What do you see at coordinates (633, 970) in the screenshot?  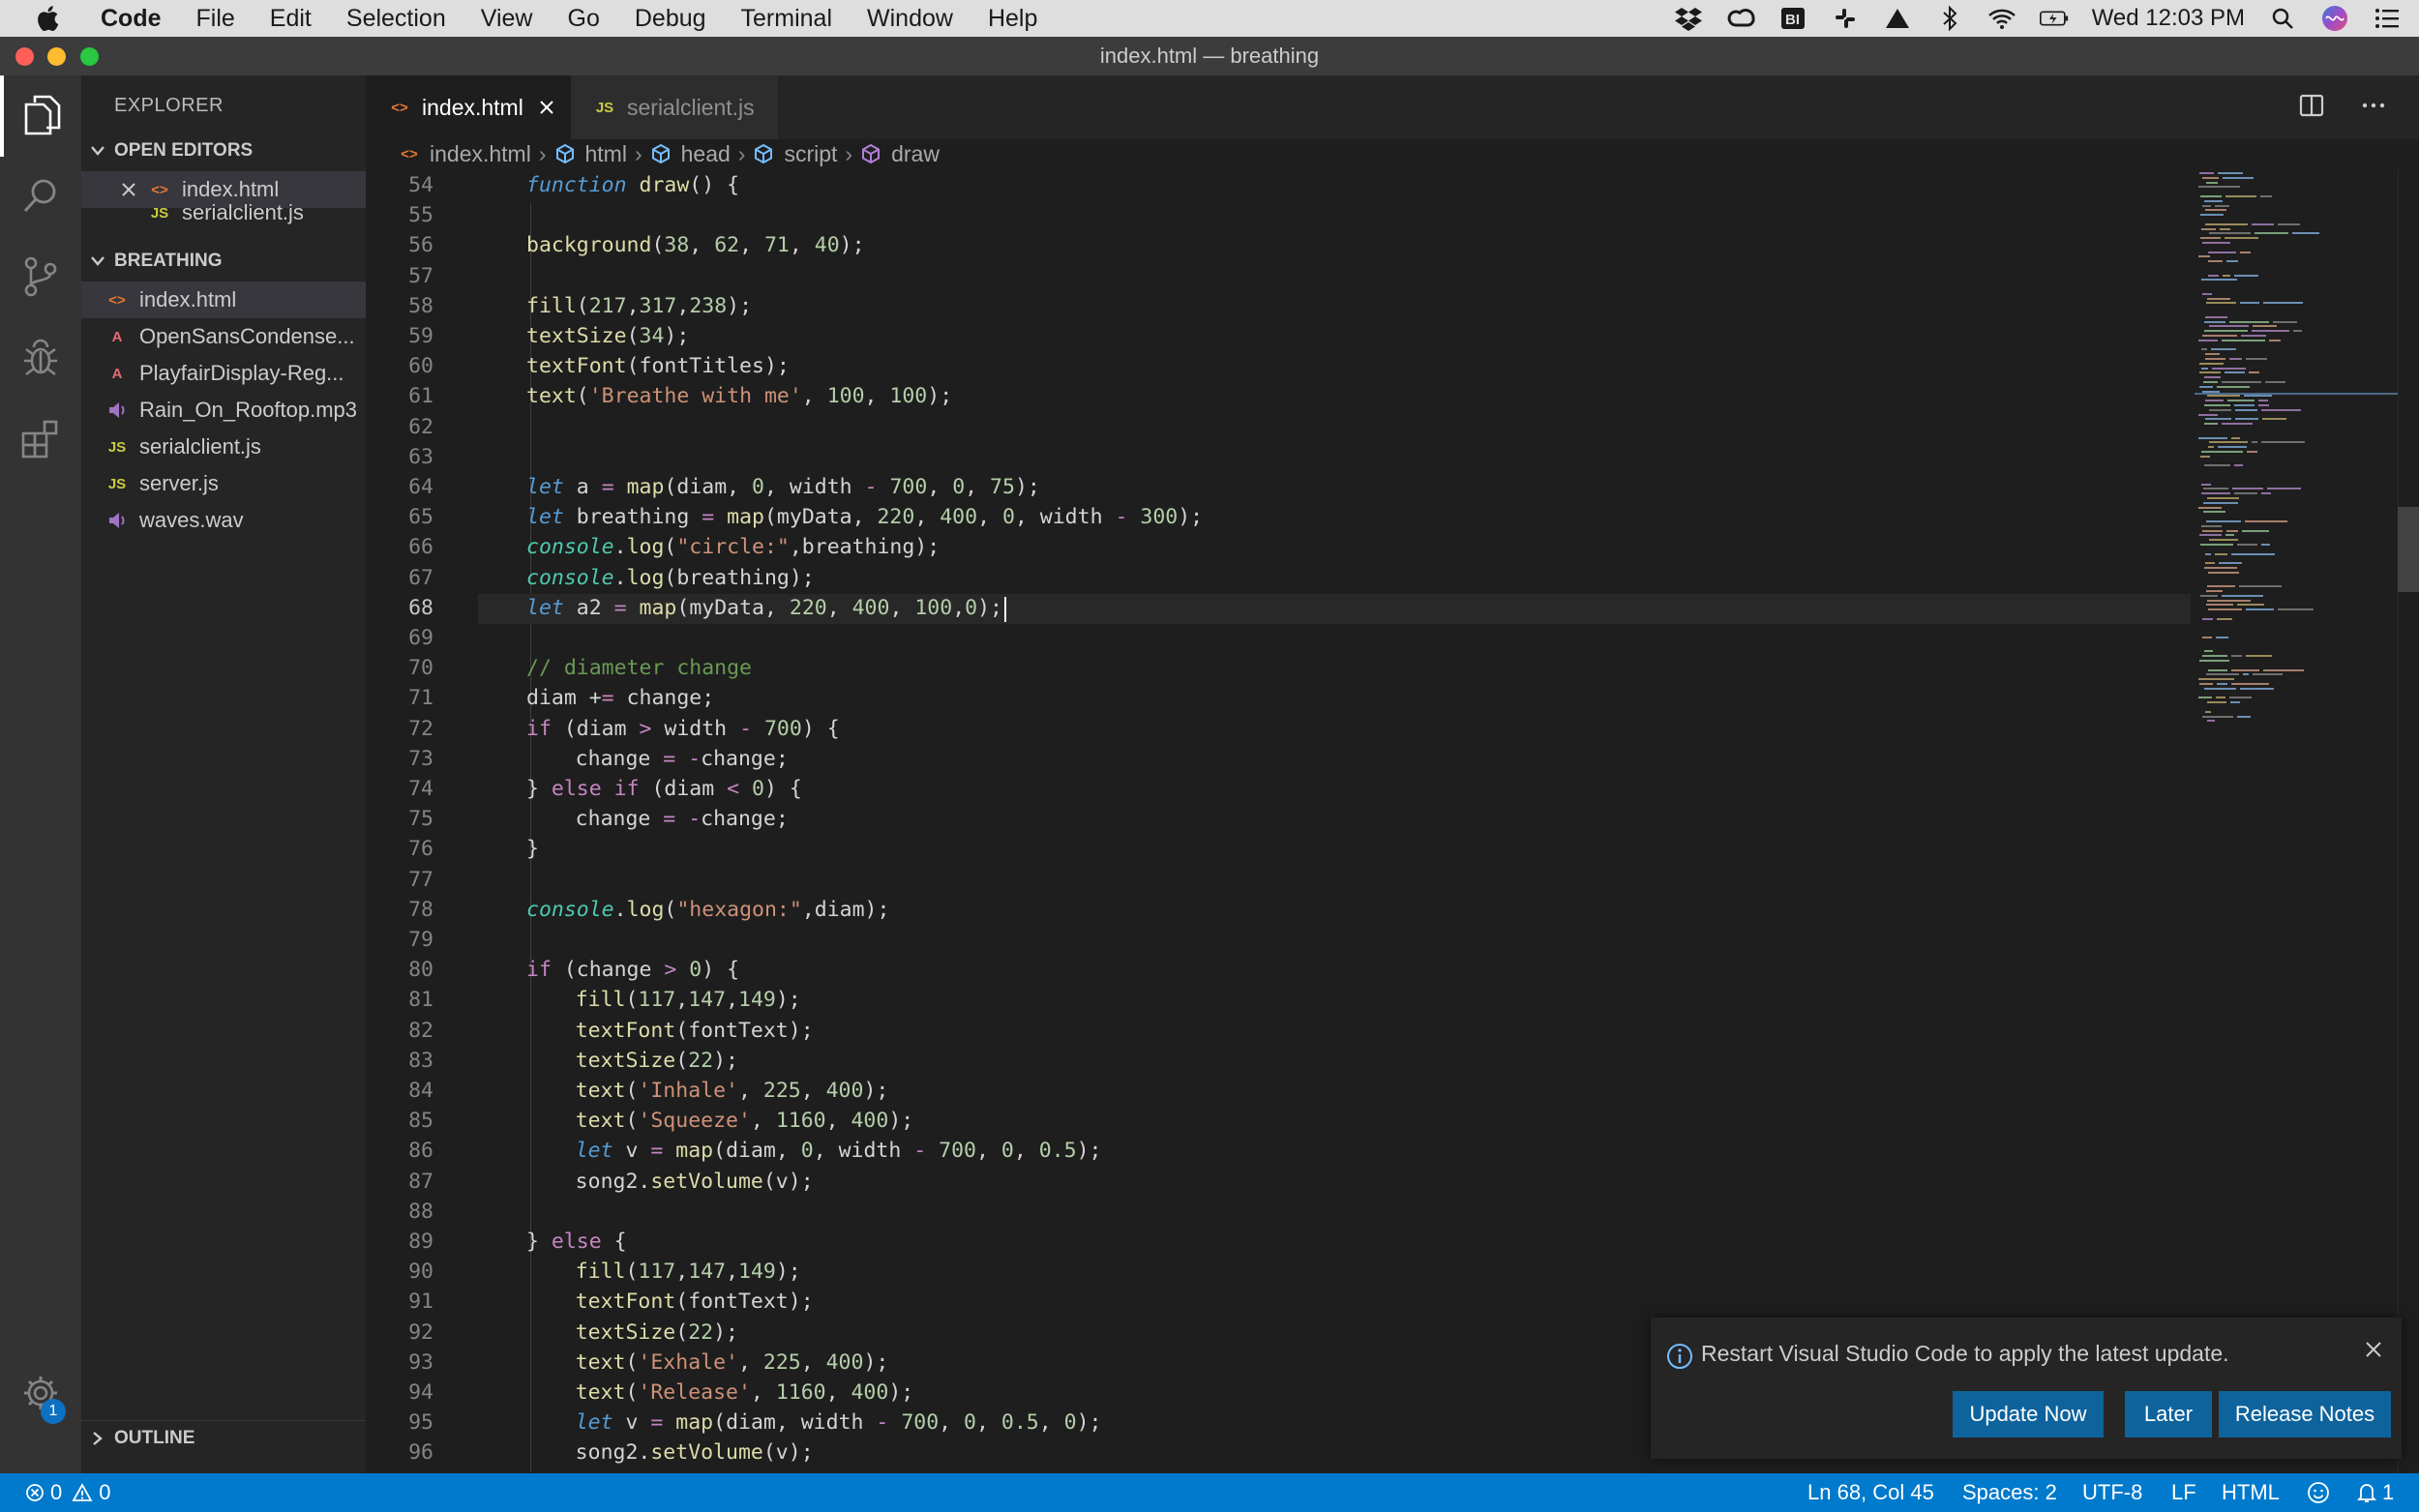 I see `code-line: if (change > 0) {` at bounding box center [633, 970].